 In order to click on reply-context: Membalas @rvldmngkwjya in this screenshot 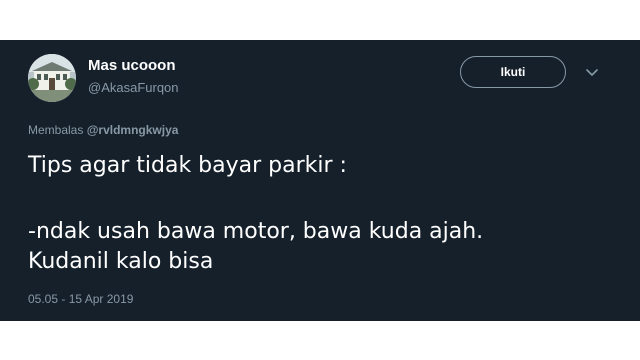, I will do `click(103, 130)`.